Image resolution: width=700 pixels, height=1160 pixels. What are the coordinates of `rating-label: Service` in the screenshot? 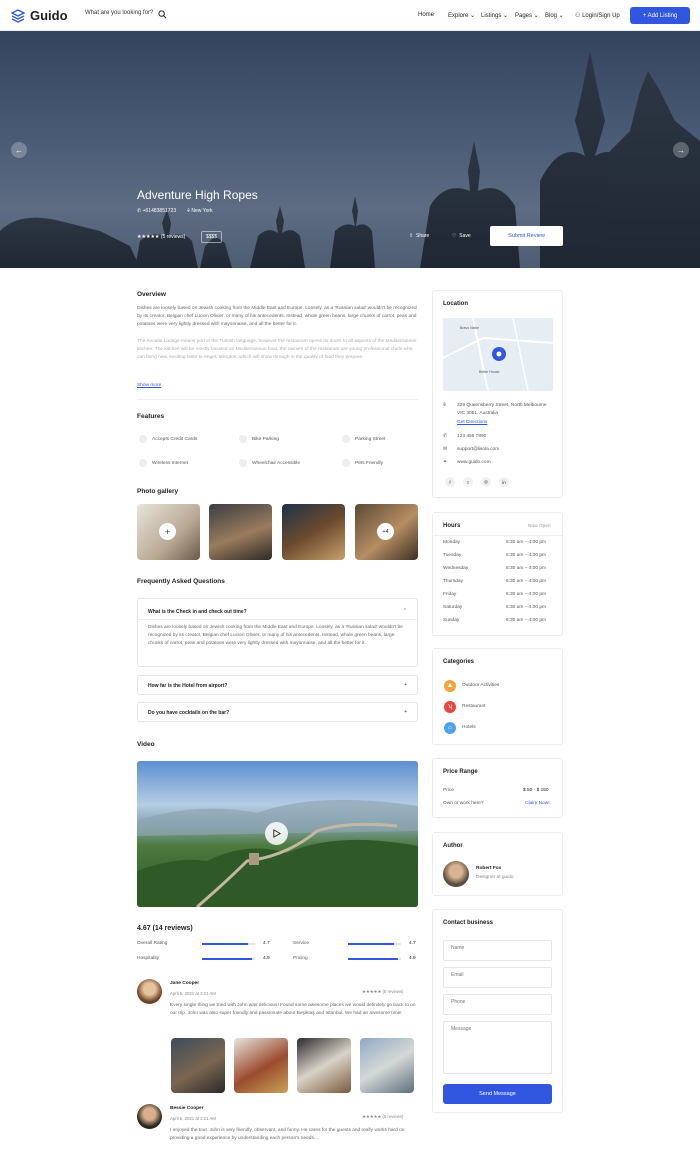 It's located at (301, 943).